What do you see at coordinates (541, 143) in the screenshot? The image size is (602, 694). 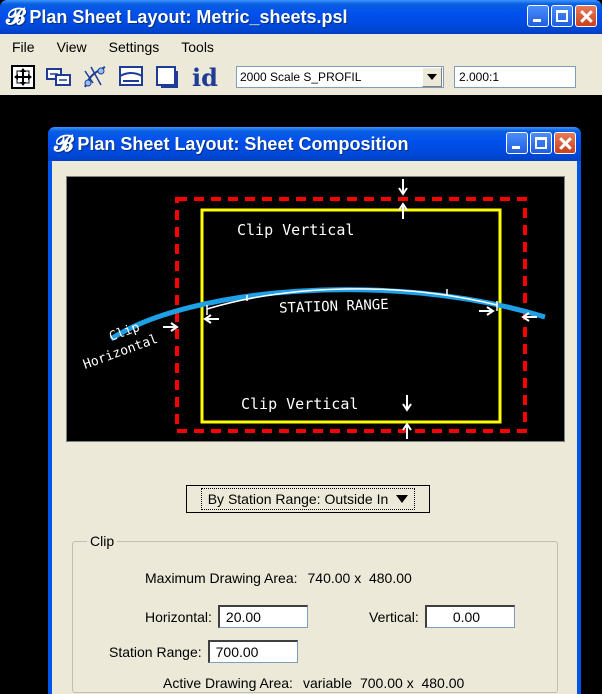 I see `sub-maximize-button` at bounding box center [541, 143].